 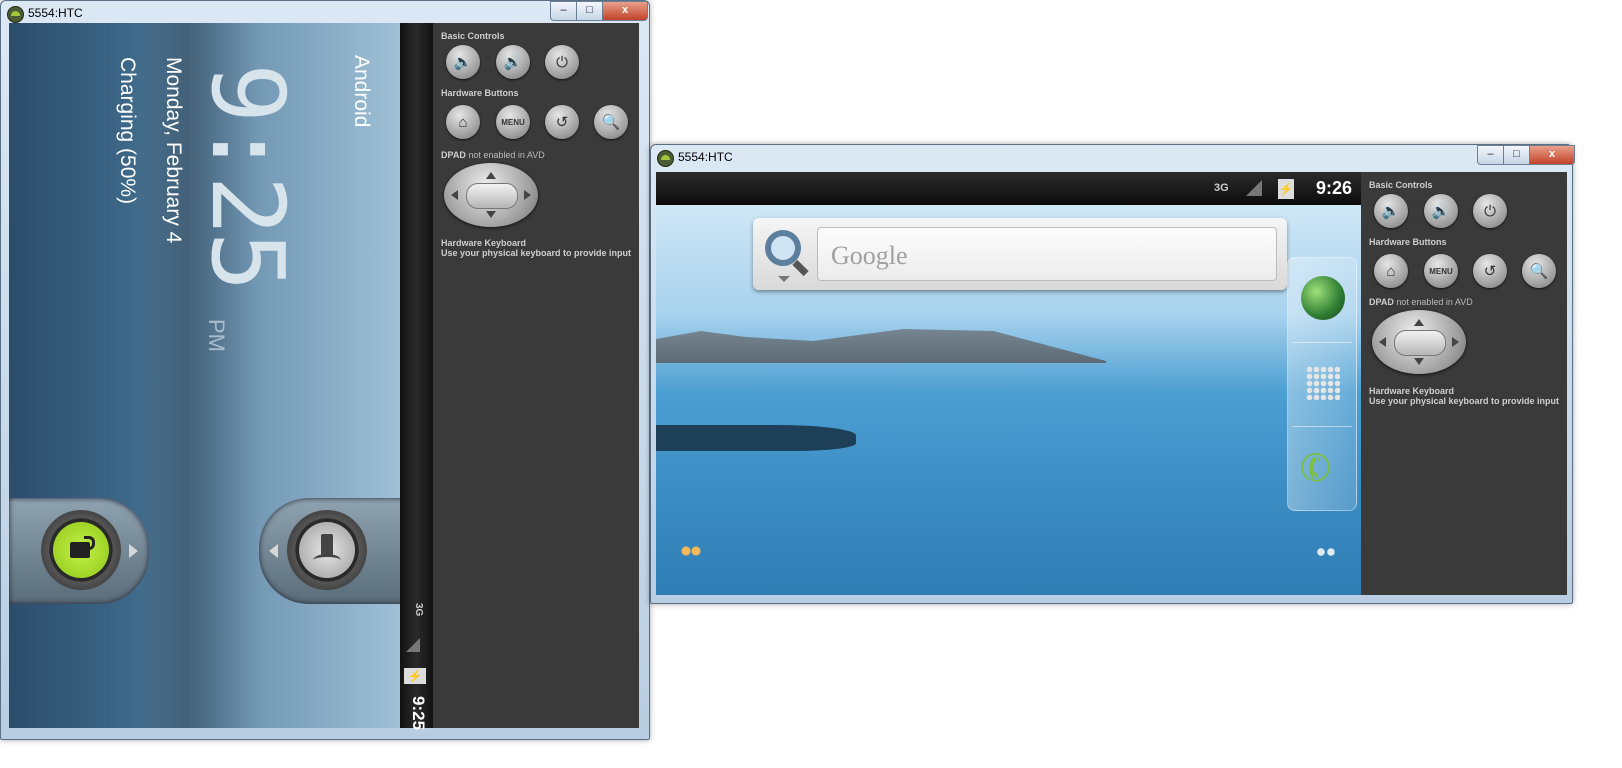 I want to click on lock-clock: 9:25, so click(x=247, y=175).